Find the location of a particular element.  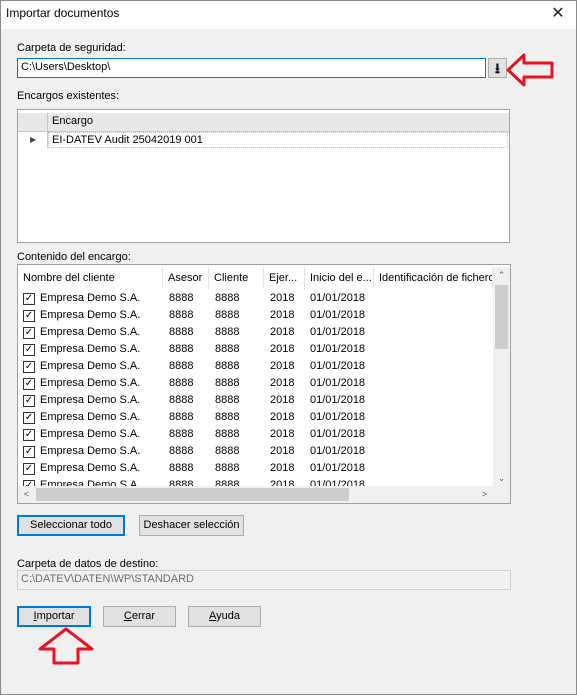

import-button: Importar is located at coordinates (54, 616).